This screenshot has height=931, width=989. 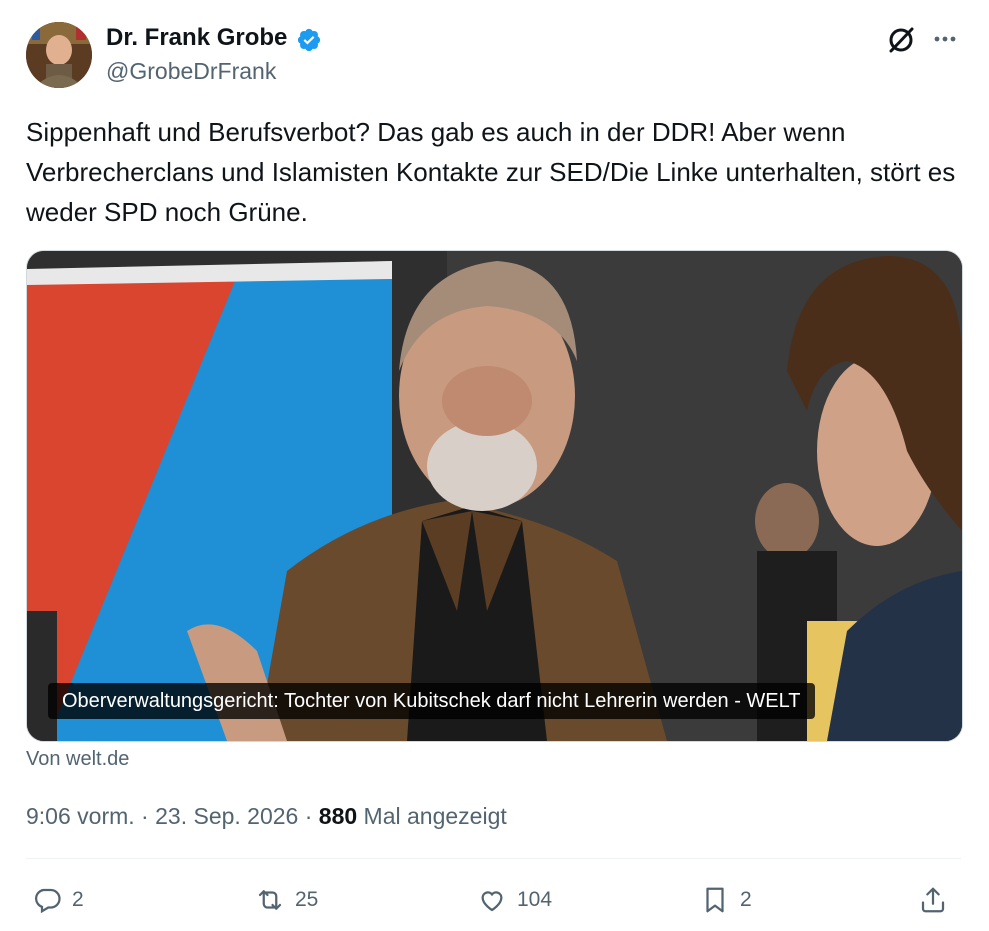 I want to click on repost-icon, so click(x=270, y=900).